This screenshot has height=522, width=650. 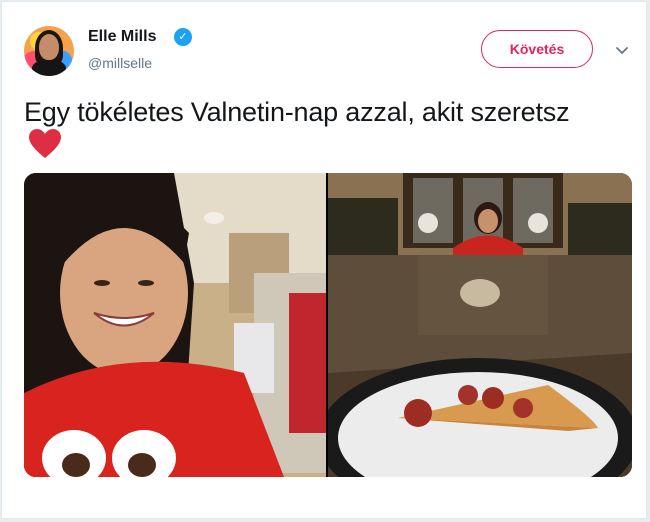 What do you see at coordinates (183, 37) in the screenshot?
I see `verified-badge-icon: ✓` at bounding box center [183, 37].